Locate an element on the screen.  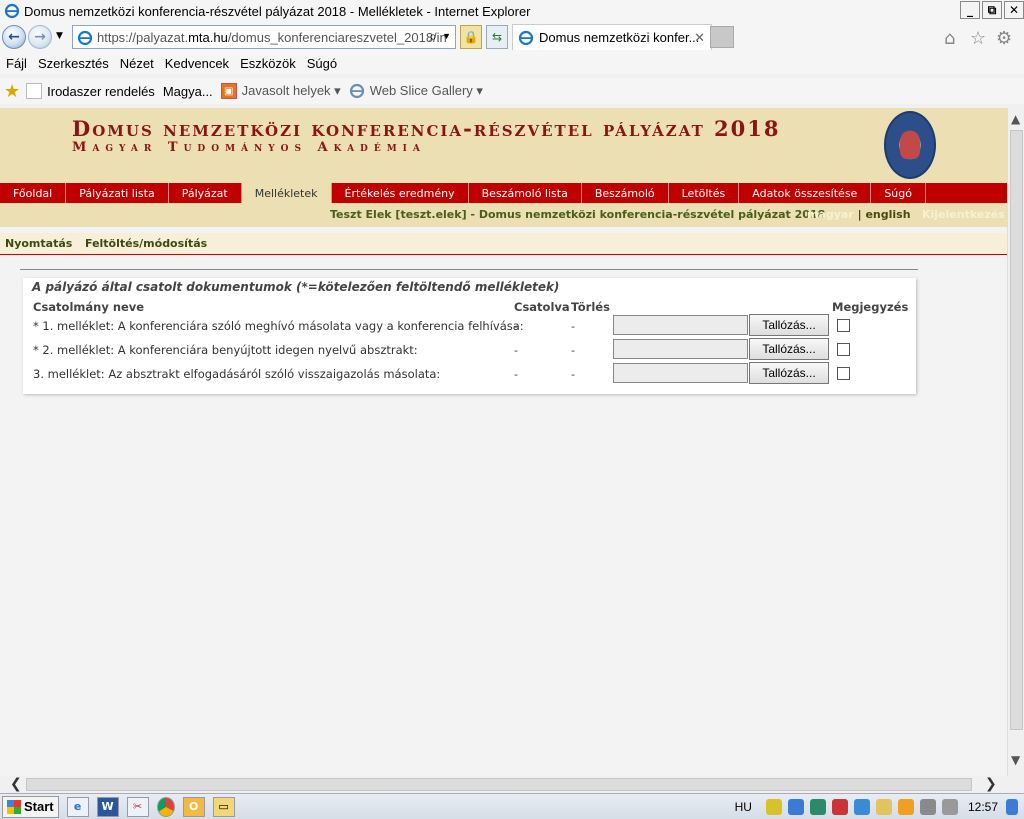
minimize-button: _ is located at coordinates (970, 10).